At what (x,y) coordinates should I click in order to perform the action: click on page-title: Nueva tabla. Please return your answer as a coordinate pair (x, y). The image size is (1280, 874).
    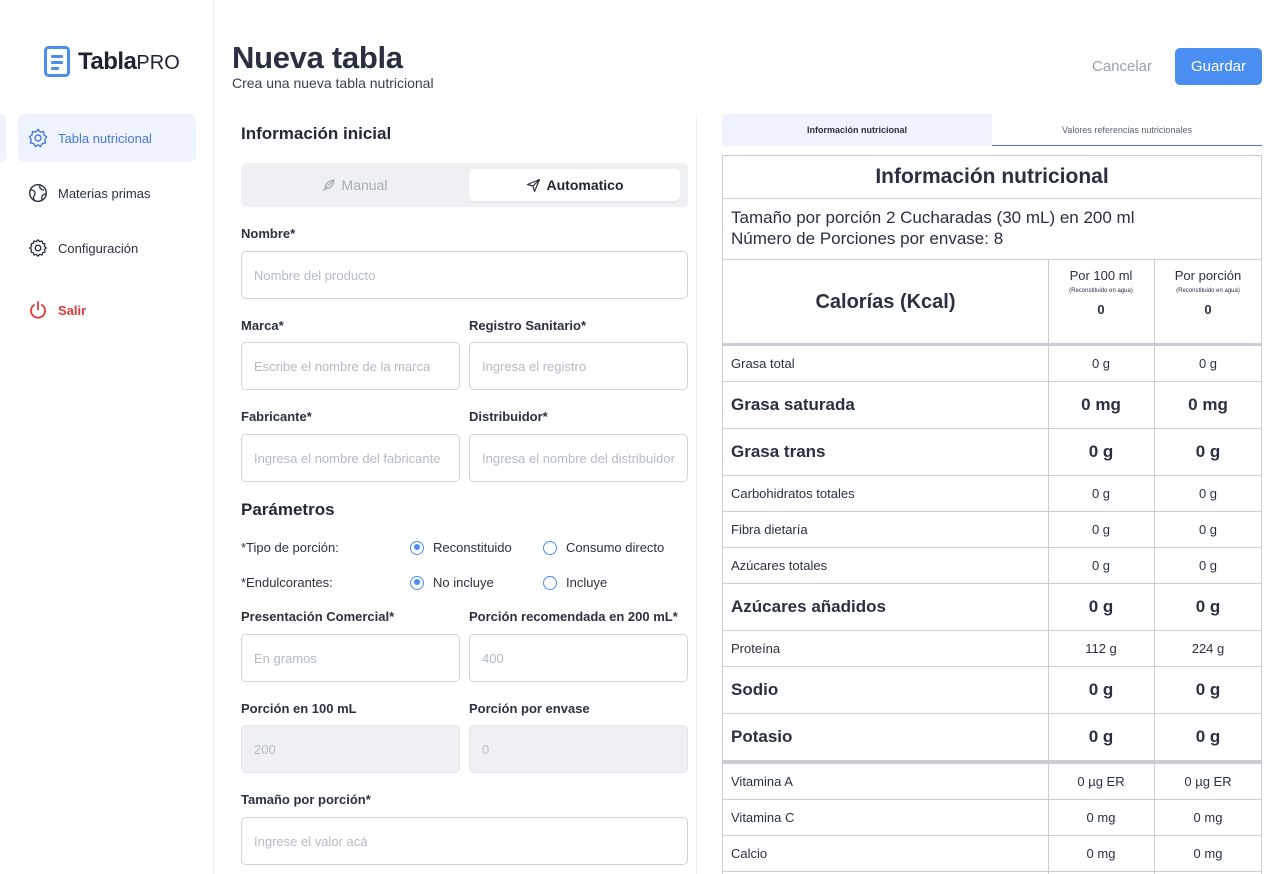
    Looking at the image, I should click on (317, 57).